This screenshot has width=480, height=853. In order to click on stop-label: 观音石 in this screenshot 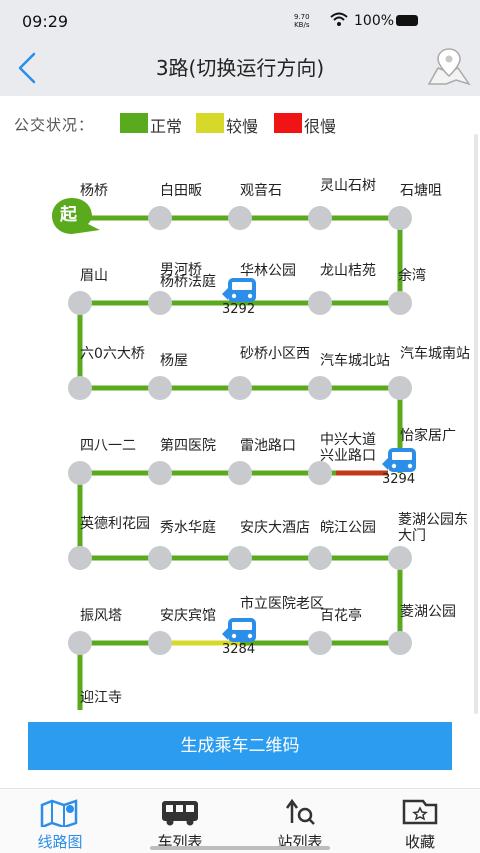, I will do `click(261, 191)`.